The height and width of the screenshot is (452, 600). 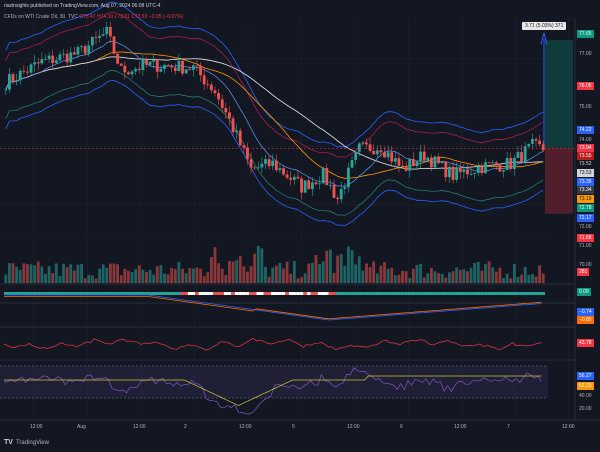 What do you see at coordinates (585, 156) in the screenshot?
I see `price-label: 73.55` at bounding box center [585, 156].